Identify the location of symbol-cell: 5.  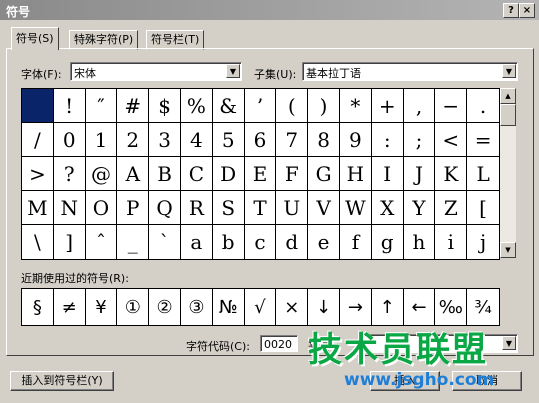
(228, 140).